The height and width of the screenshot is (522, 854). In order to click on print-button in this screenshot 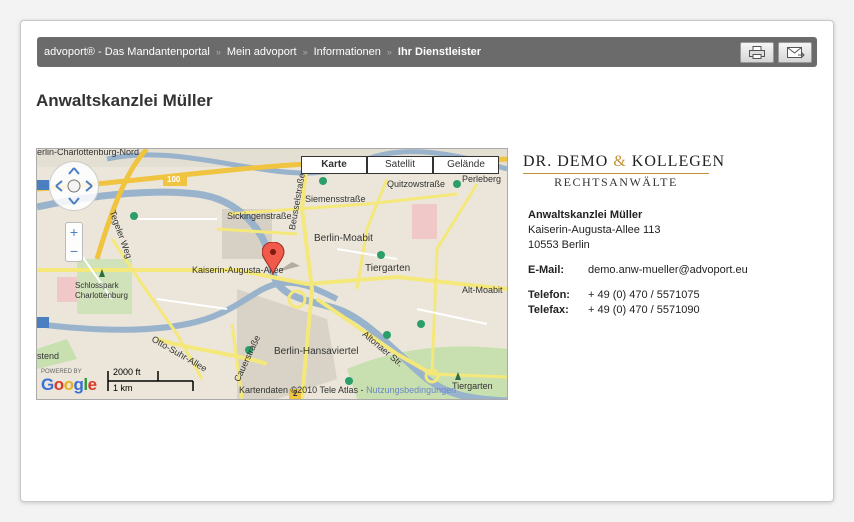, I will do `click(757, 52)`.